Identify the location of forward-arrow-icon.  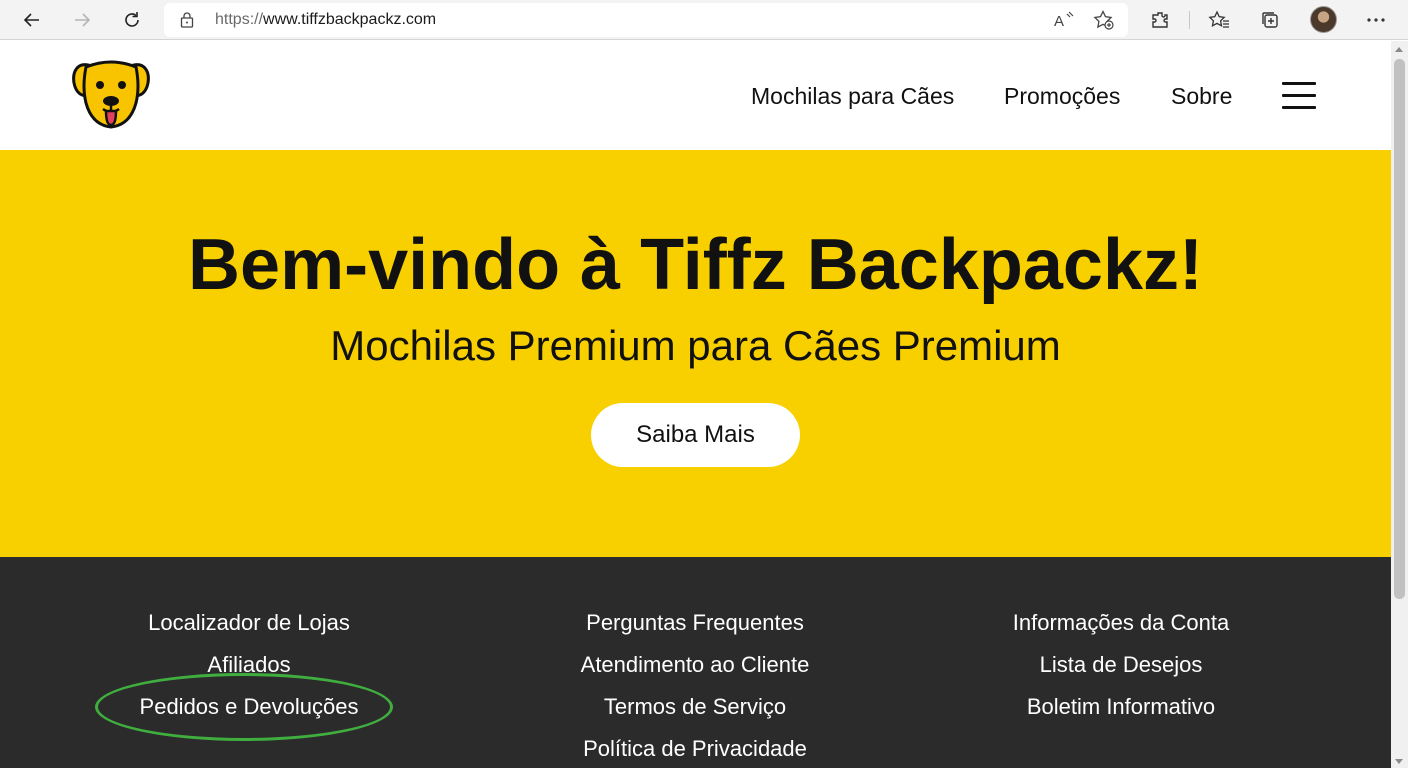
(82, 20).